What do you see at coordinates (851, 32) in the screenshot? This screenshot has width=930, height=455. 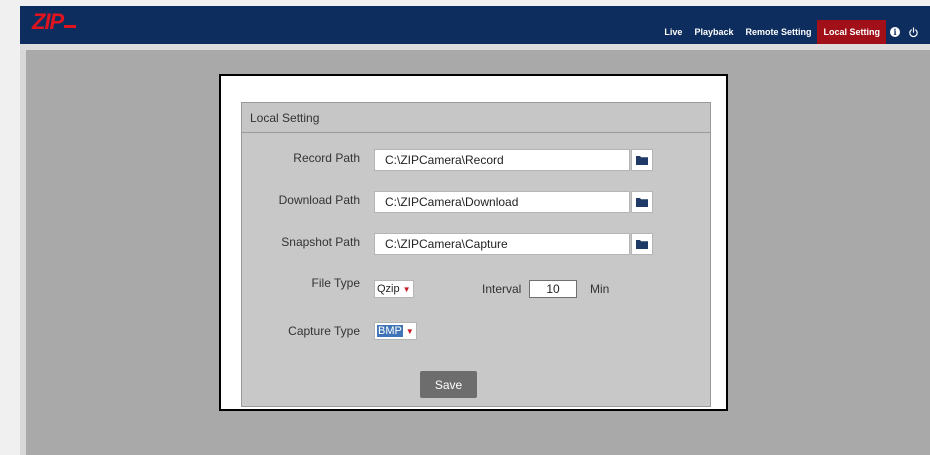 I see `nav-local-setting: Local Setting` at bounding box center [851, 32].